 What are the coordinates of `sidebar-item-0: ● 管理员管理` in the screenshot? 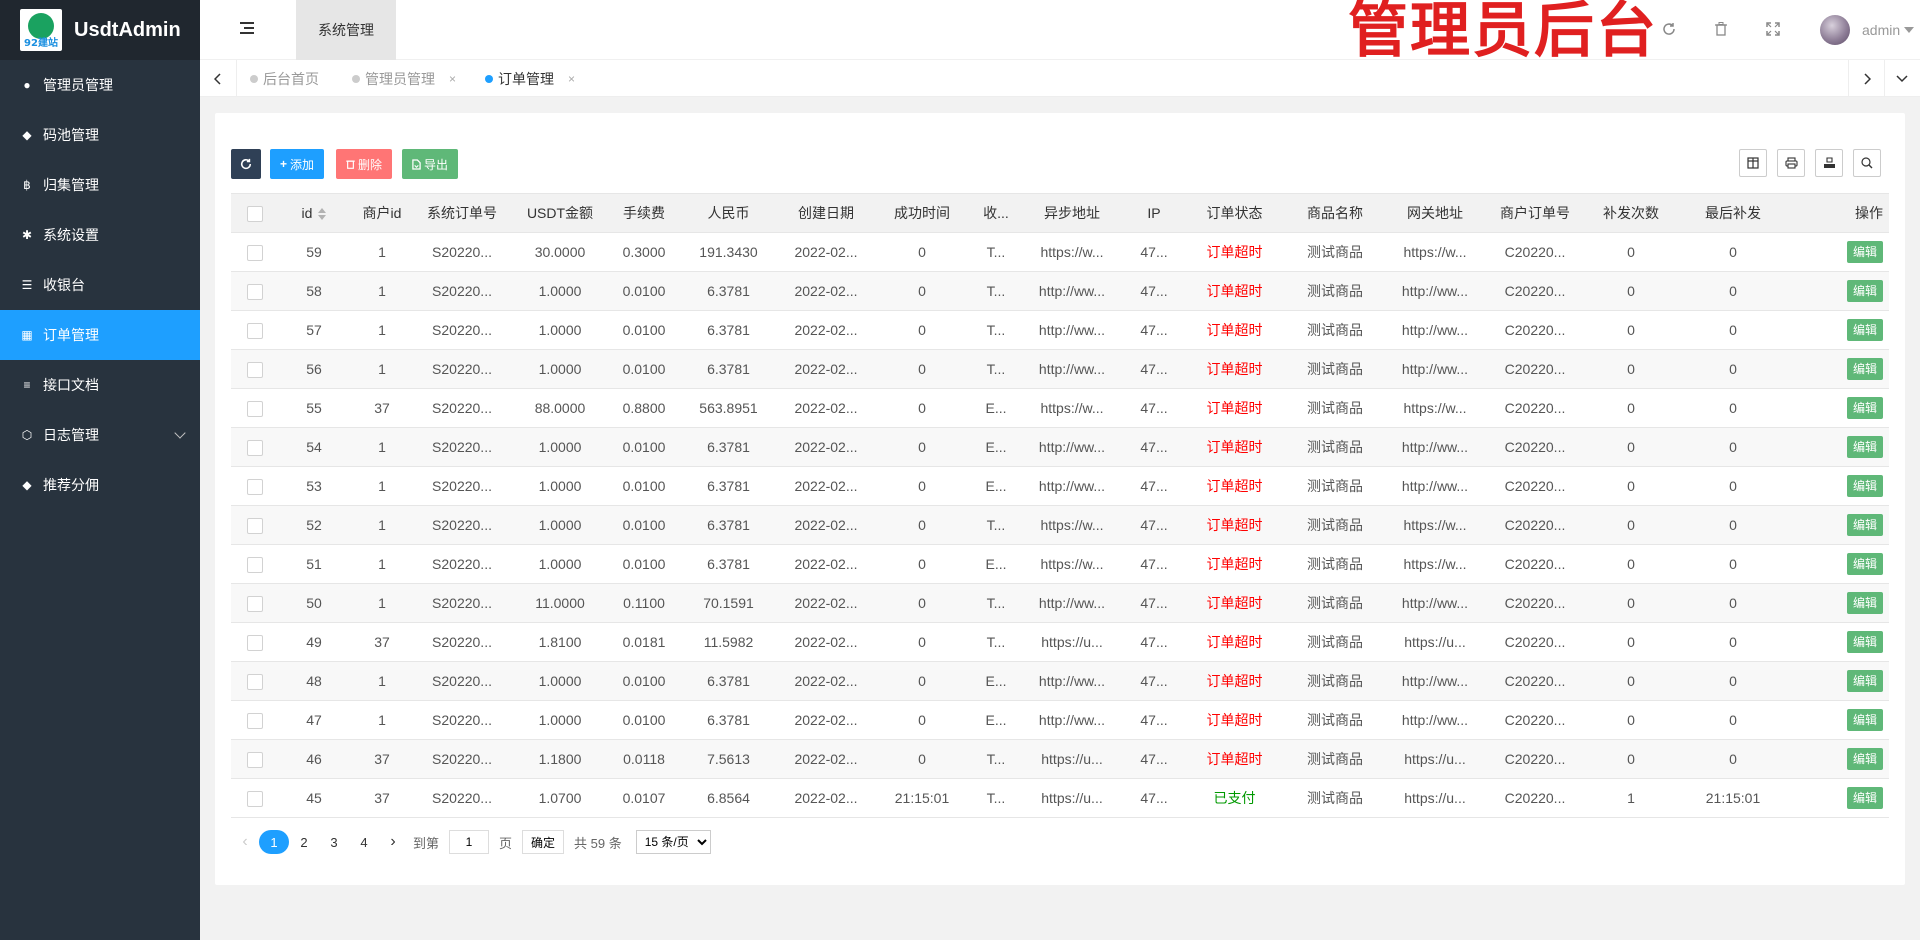 It's located at (100, 85).